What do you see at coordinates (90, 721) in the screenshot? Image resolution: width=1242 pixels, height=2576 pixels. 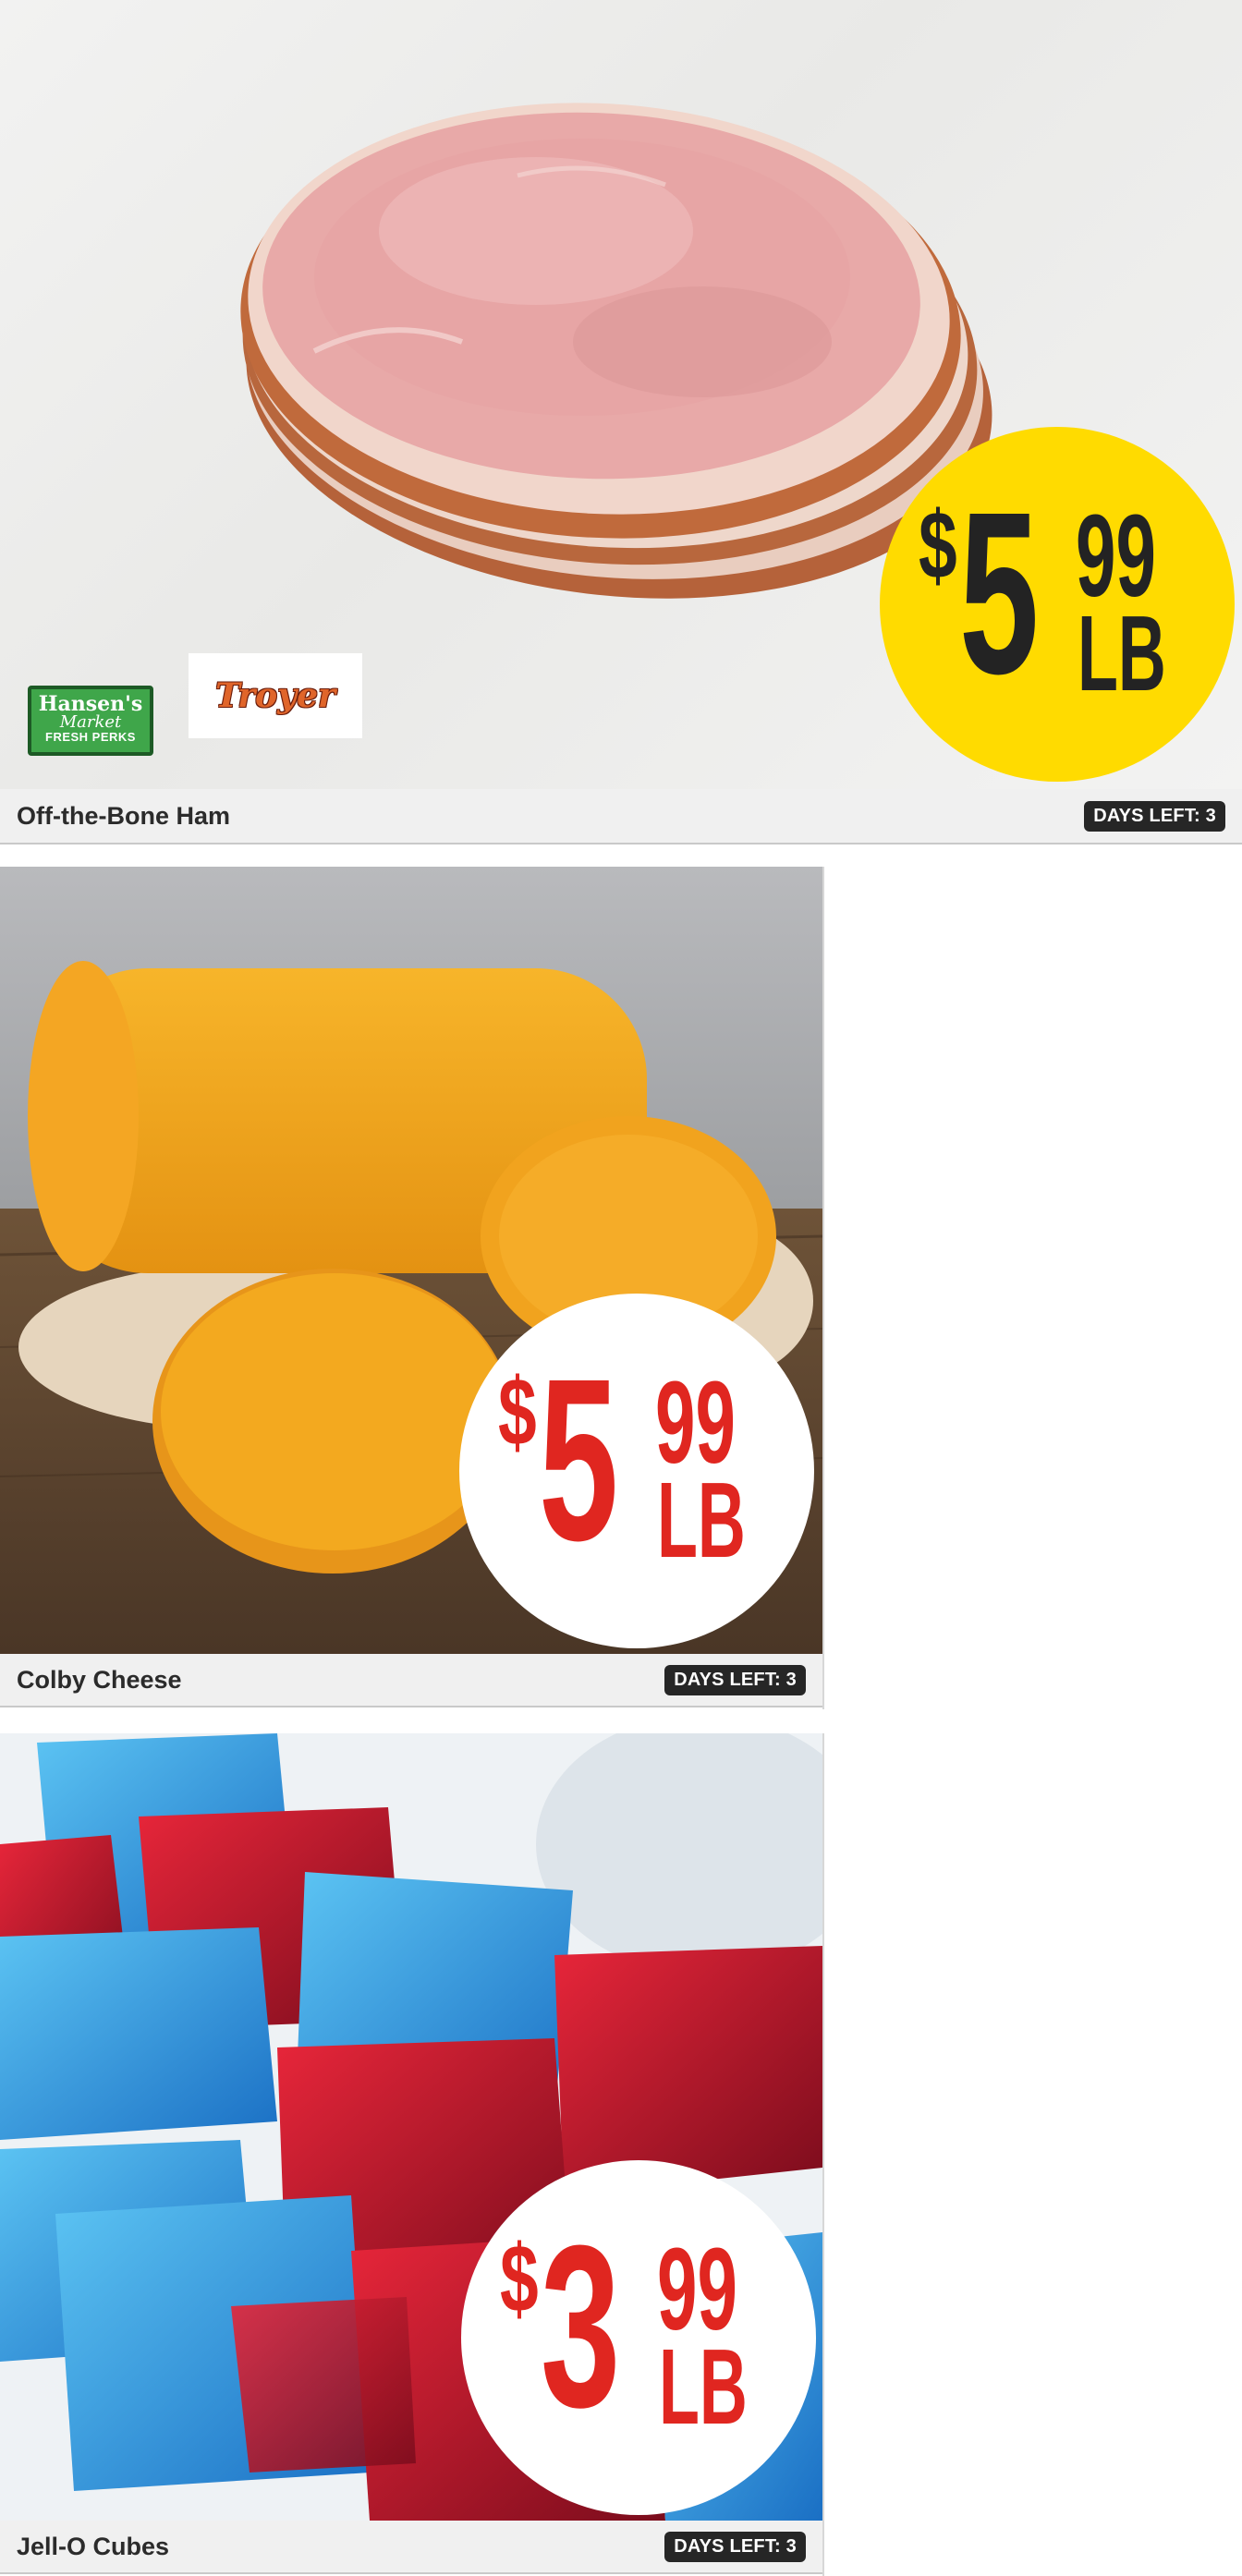 I see `hansens-market-logo: Hansen's Market FRESH PERKS` at bounding box center [90, 721].